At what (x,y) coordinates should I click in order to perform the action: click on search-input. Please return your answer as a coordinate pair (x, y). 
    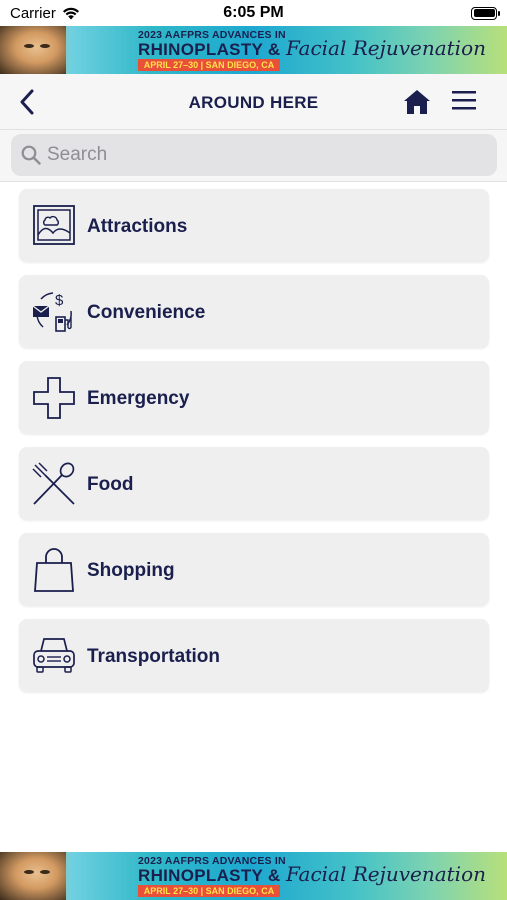
    Looking at the image, I should click on (267, 155).